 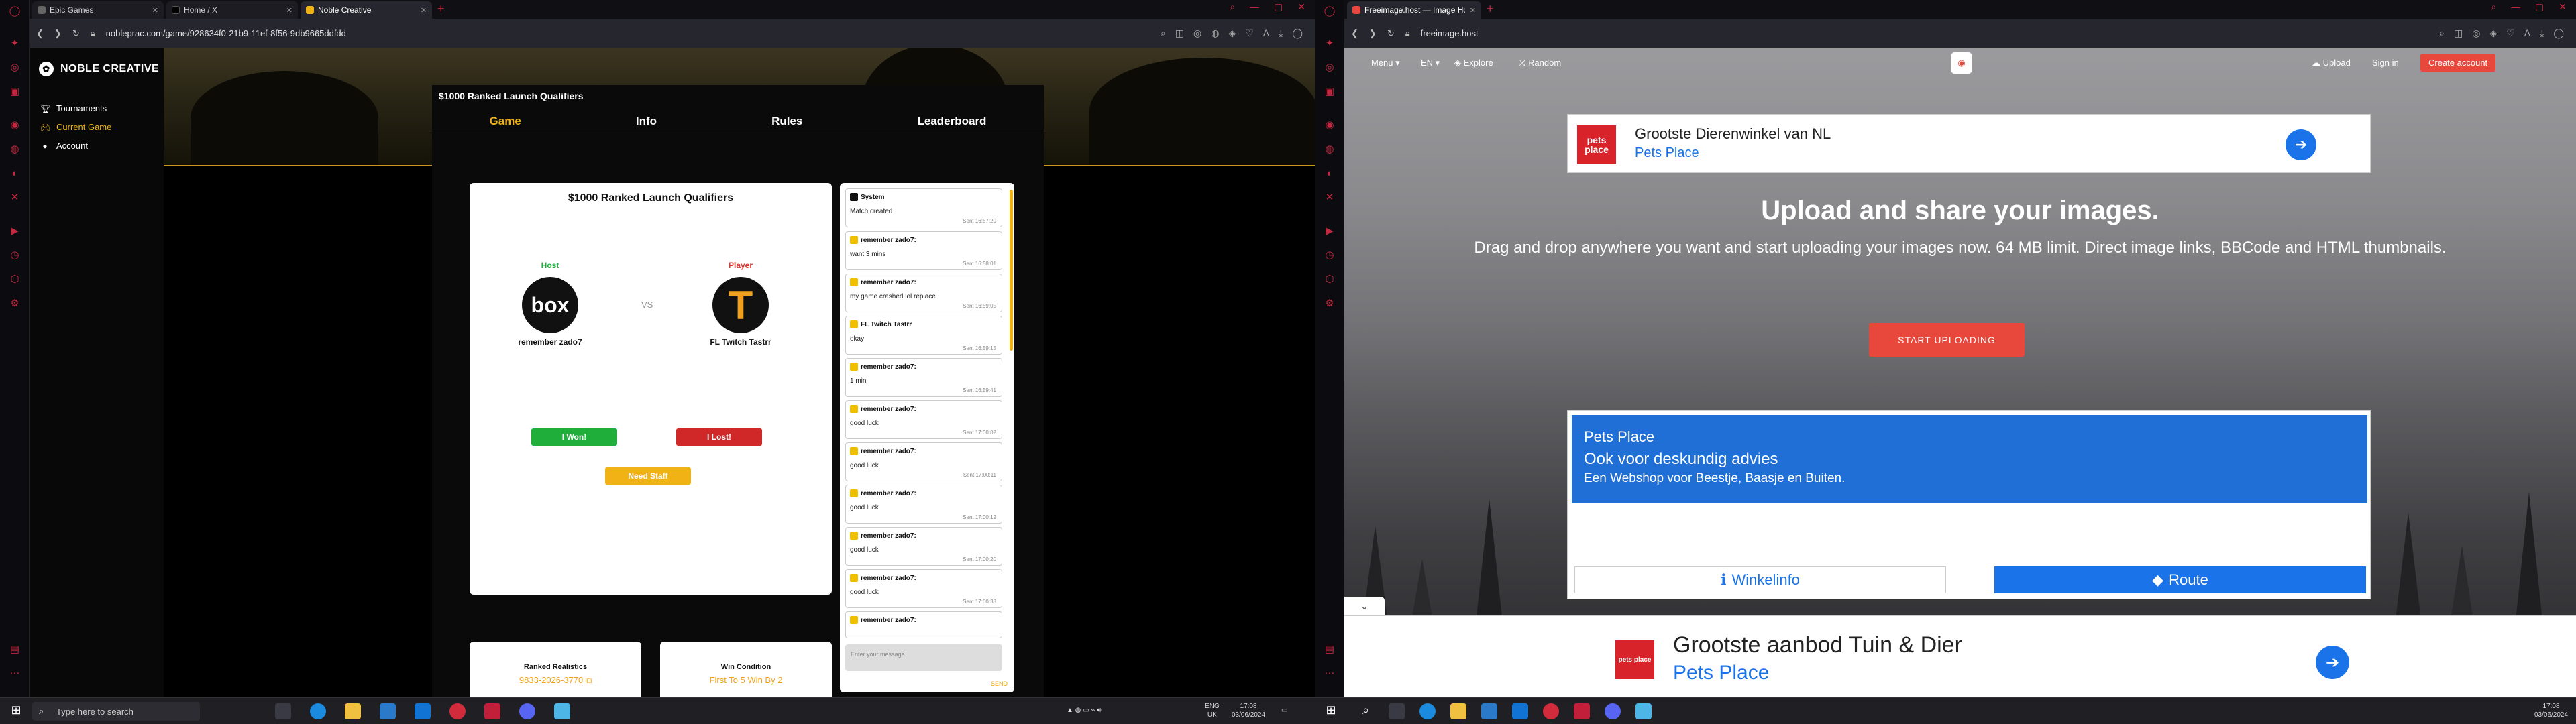 I want to click on freeimage-logo-icon: ◉, so click(x=1961, y=63).